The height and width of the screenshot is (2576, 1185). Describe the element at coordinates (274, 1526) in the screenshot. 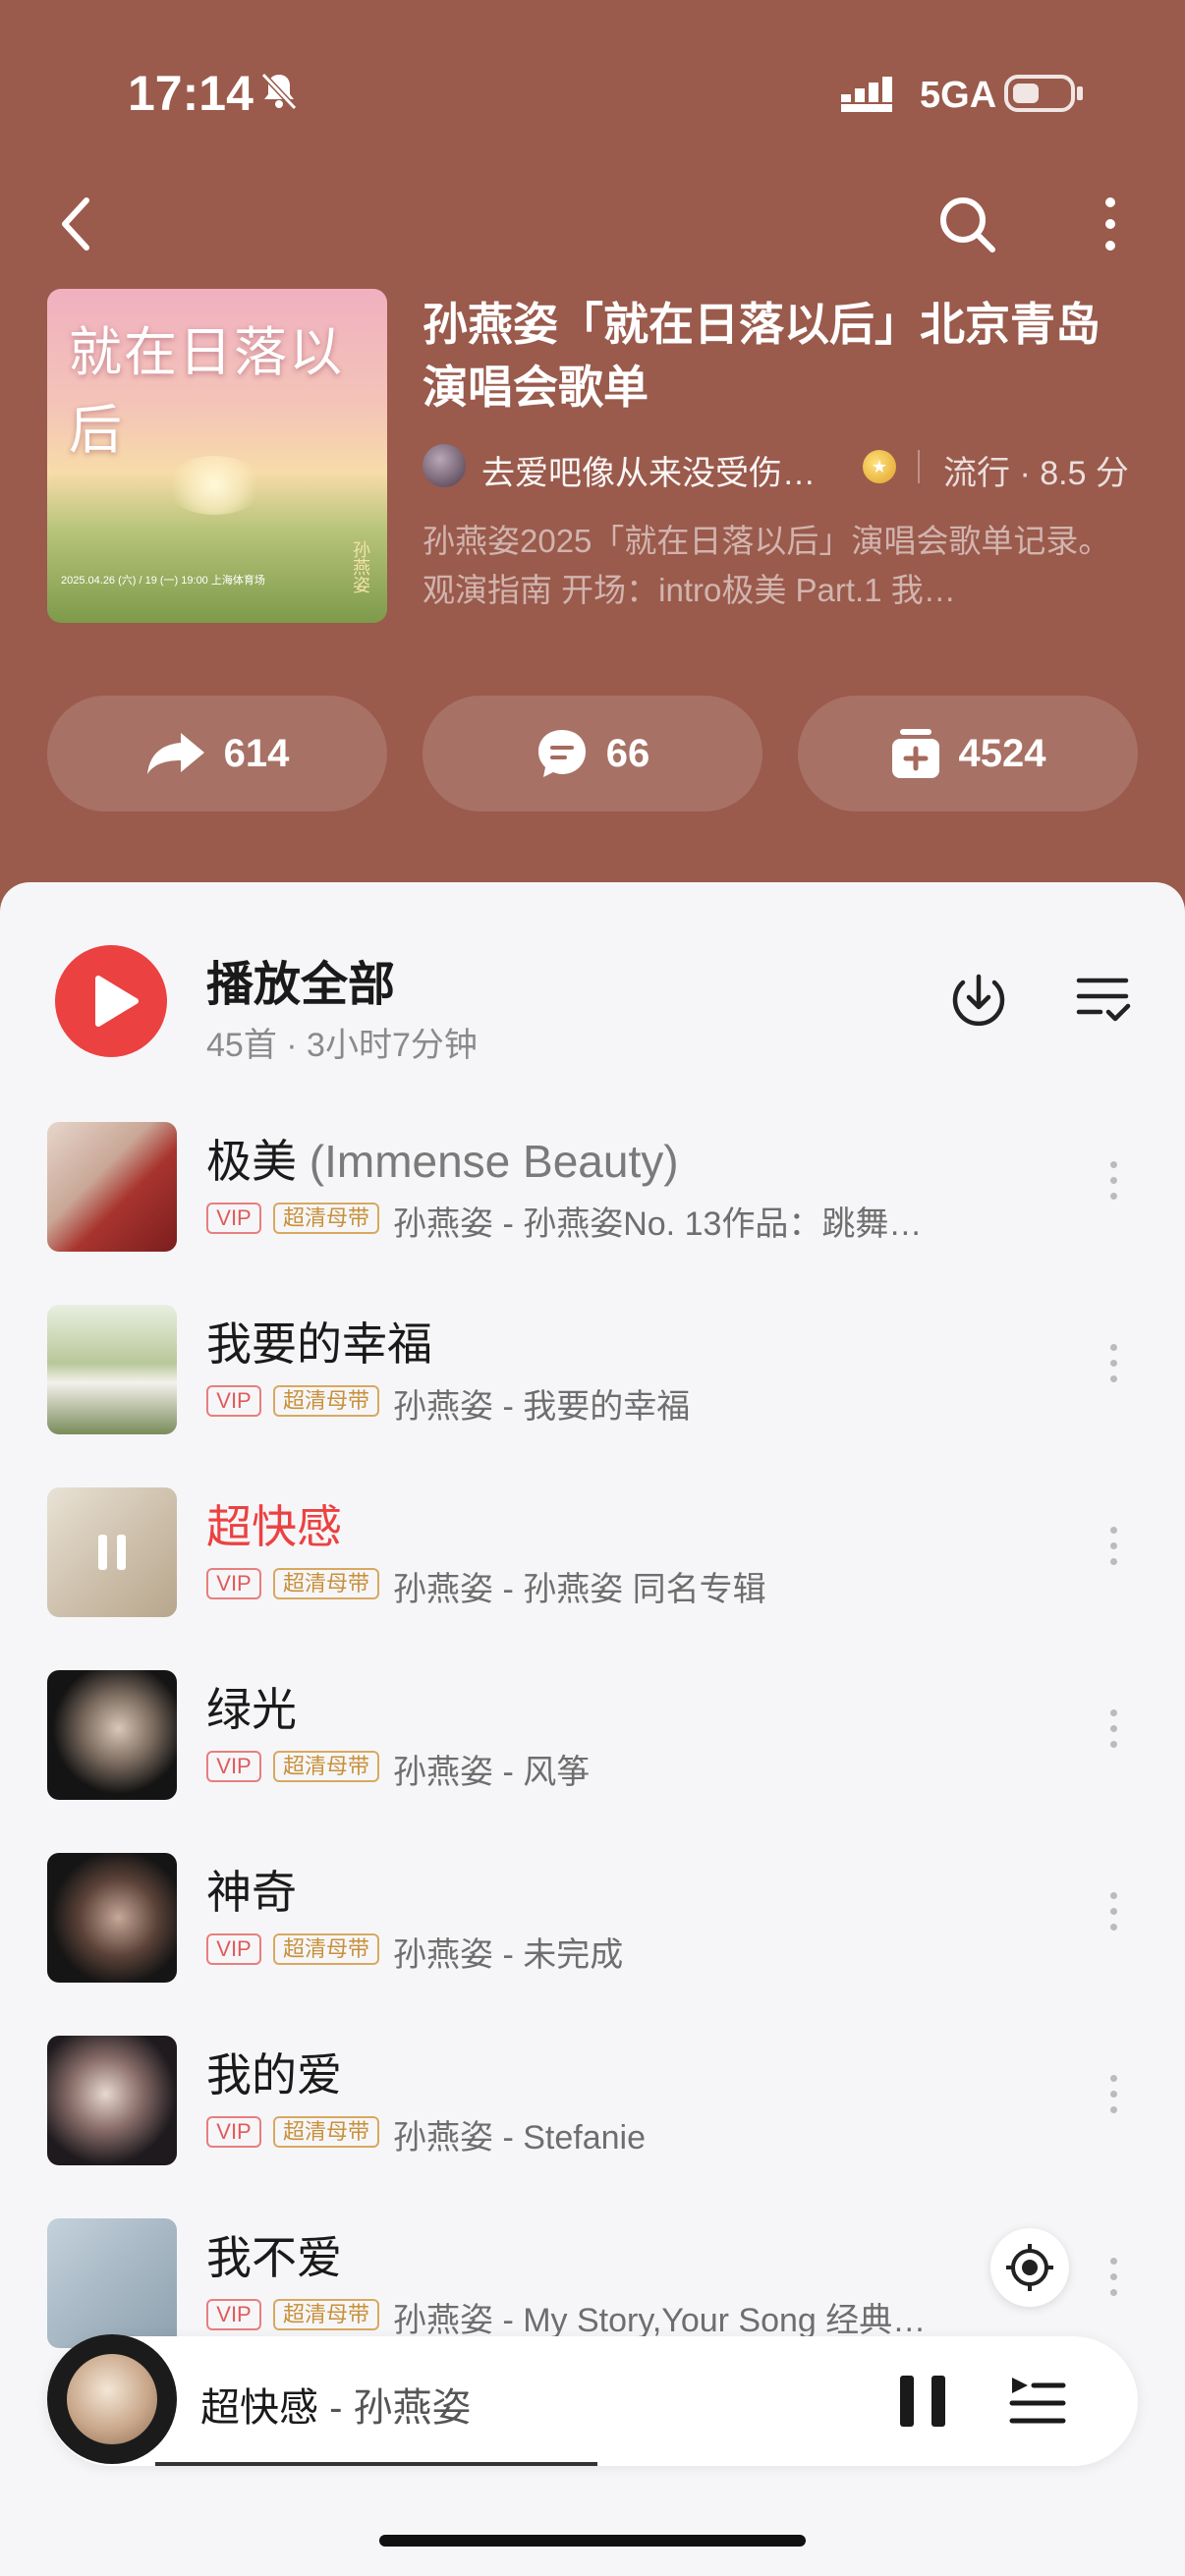

I see `song-title: 超快感` at that location.